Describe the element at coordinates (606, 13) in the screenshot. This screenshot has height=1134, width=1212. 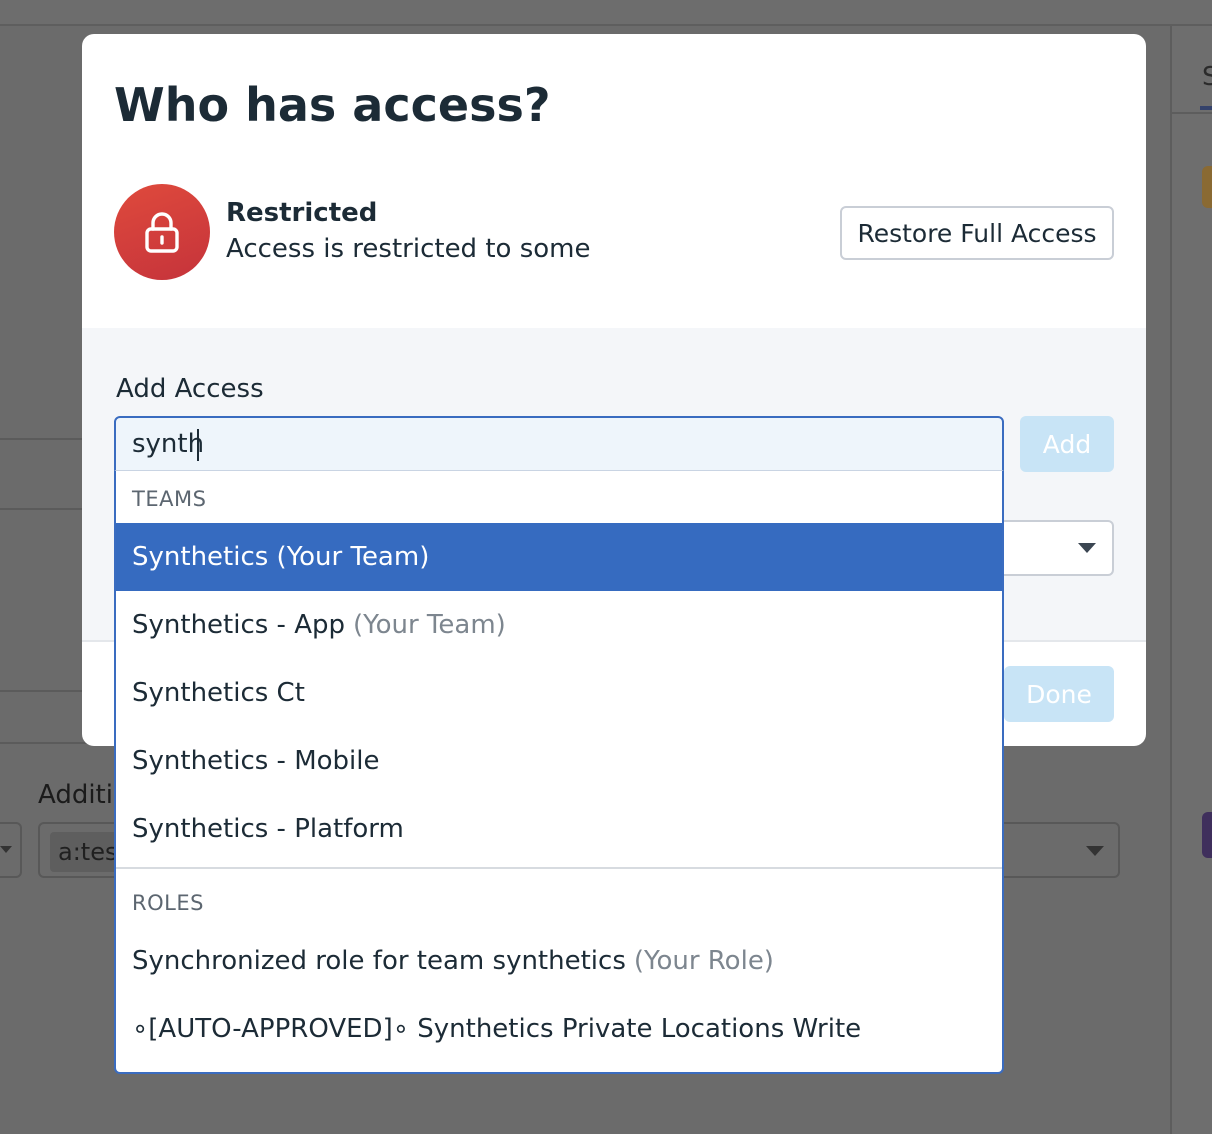
I see `background-topbar` at that location.